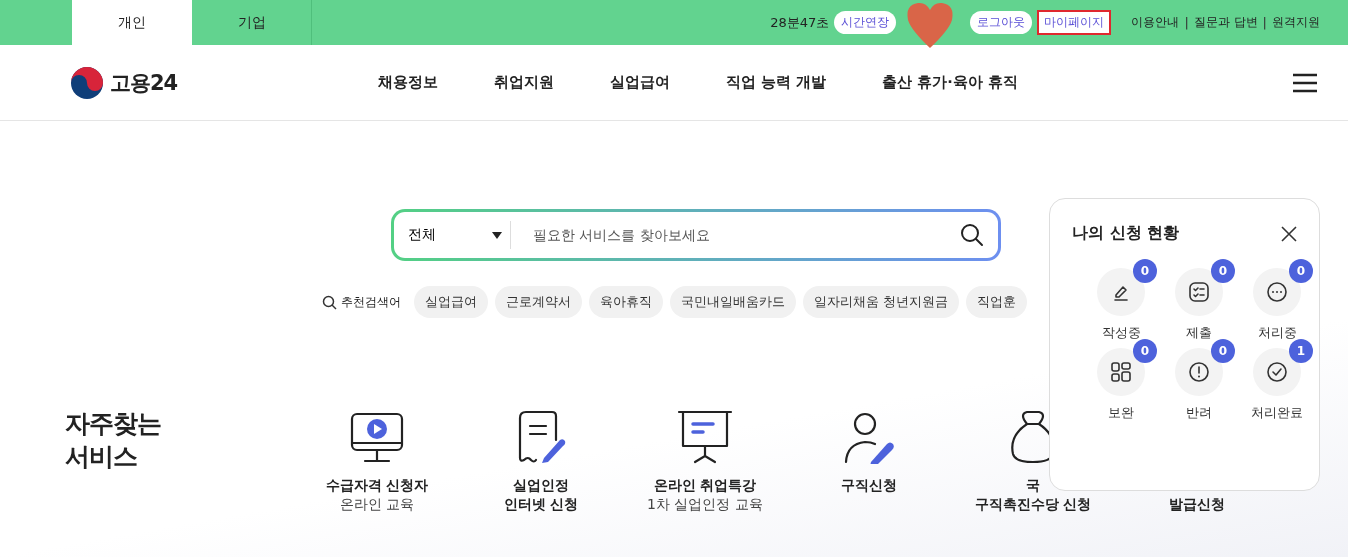 This screenshot has height=557, width=1348. Describe the element at coordinates (541, 504) in the screenshot. I see `service-label: 인터넷 신청` at that location.